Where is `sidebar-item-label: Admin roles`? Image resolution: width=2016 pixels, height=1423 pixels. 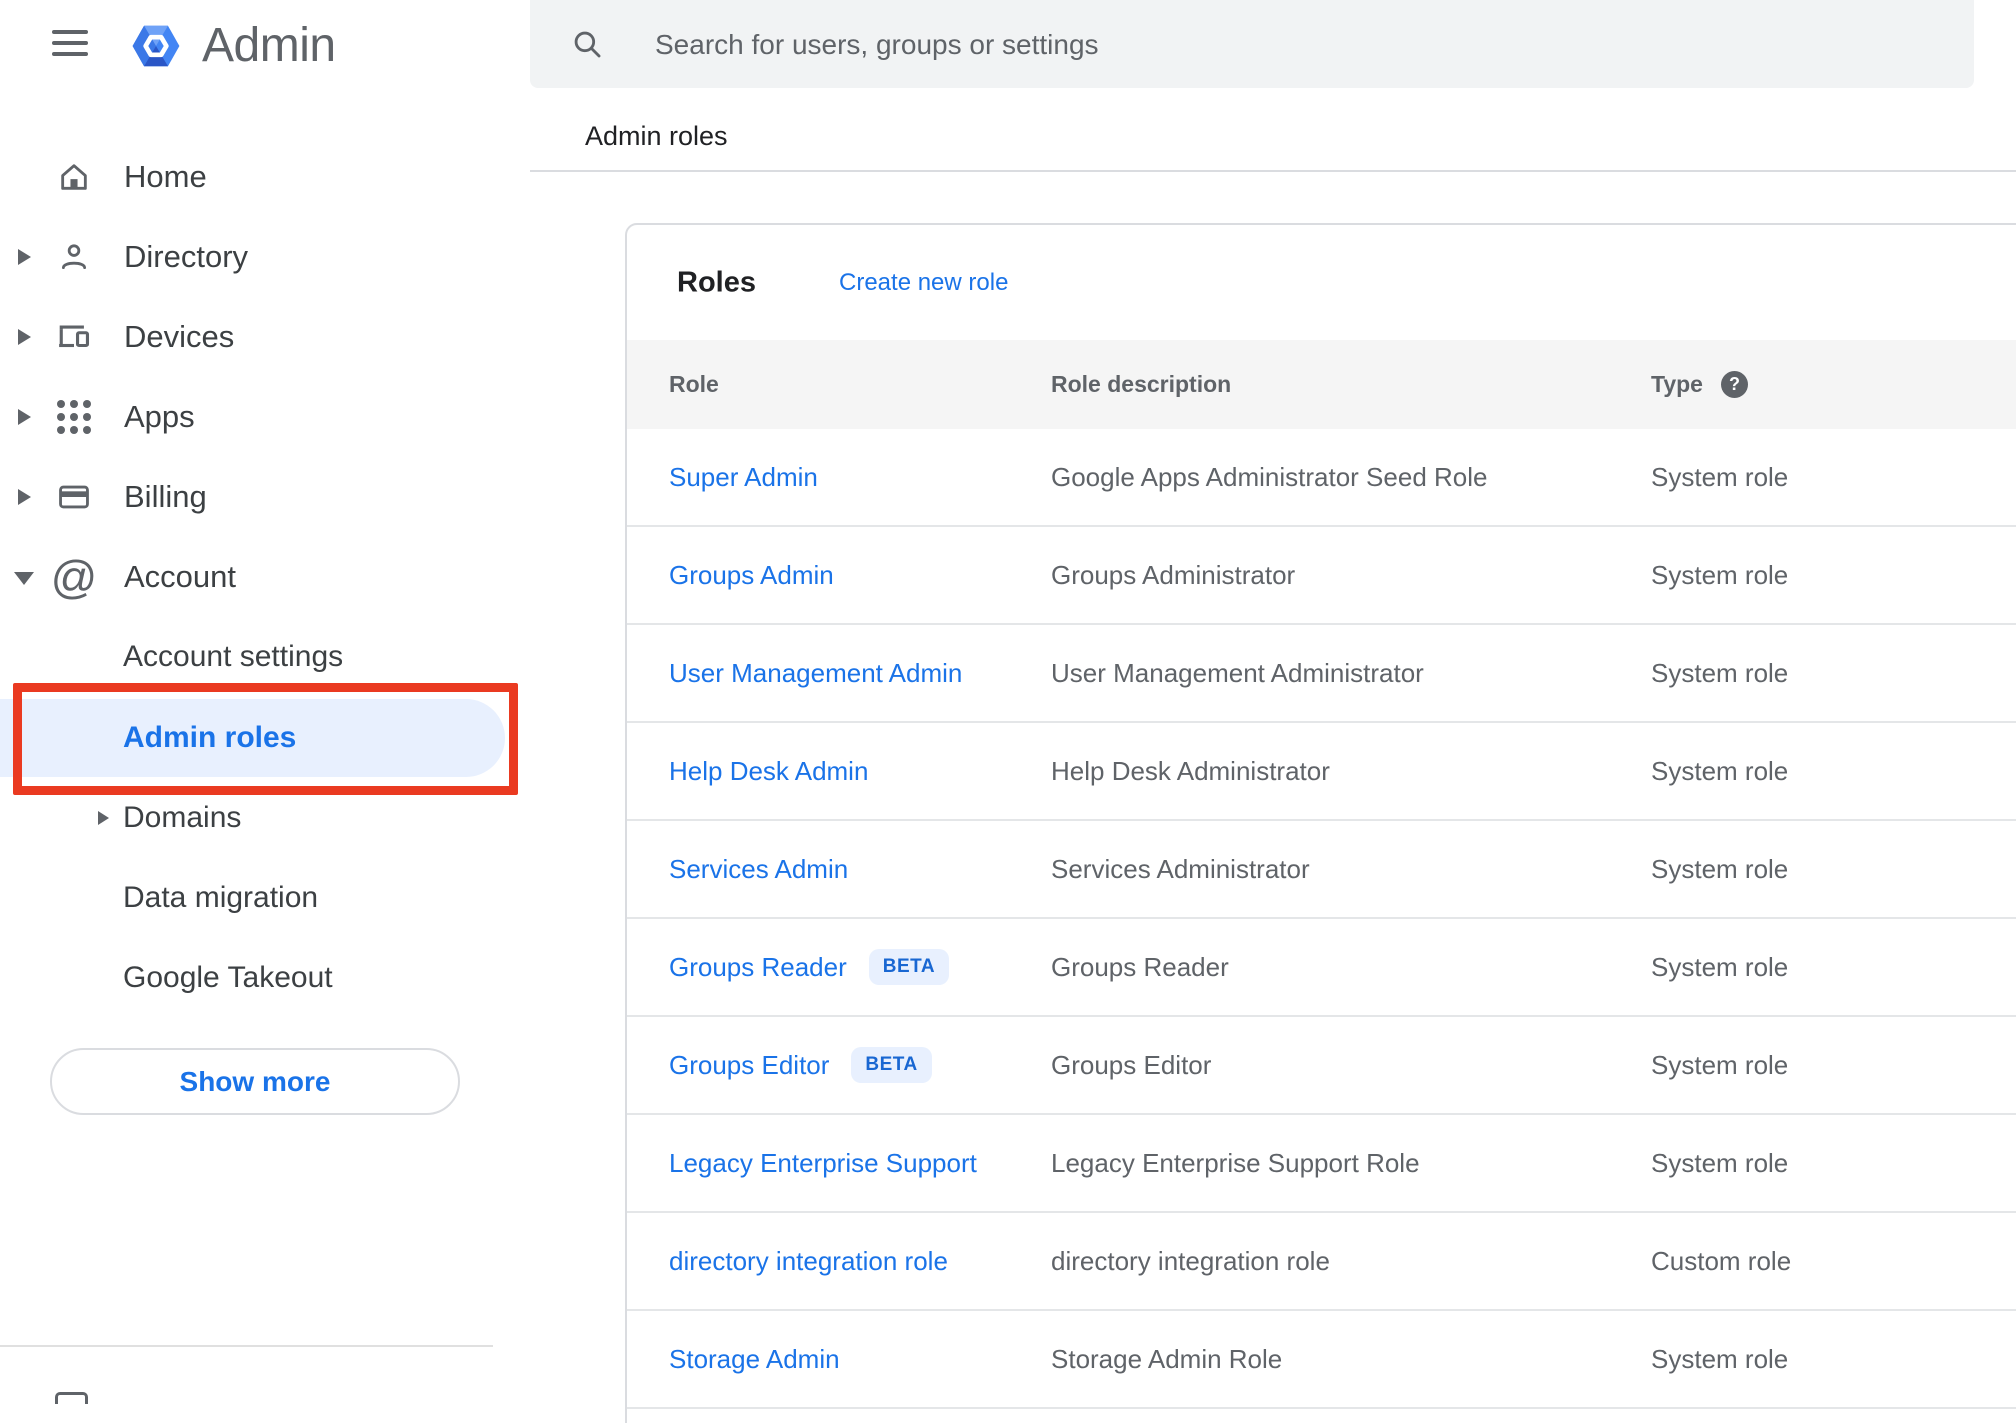 sidebar-item-label: Admin roles is located at coordinates (210, 737).